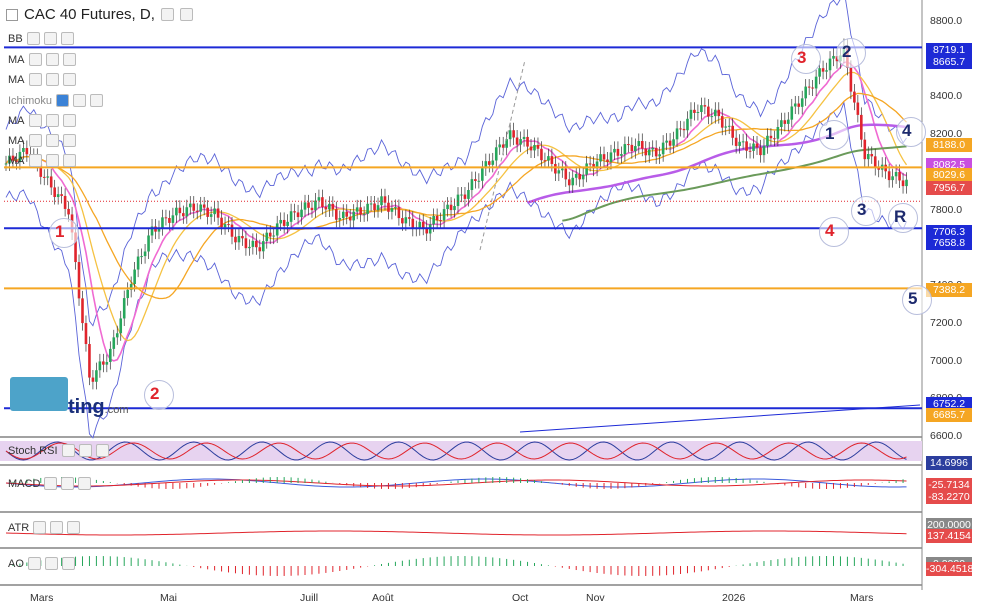 The image size is (987, 608). Describe the element at coordinates (16, 79) in the screenshot. I see `indicator-name: MA` at that location.